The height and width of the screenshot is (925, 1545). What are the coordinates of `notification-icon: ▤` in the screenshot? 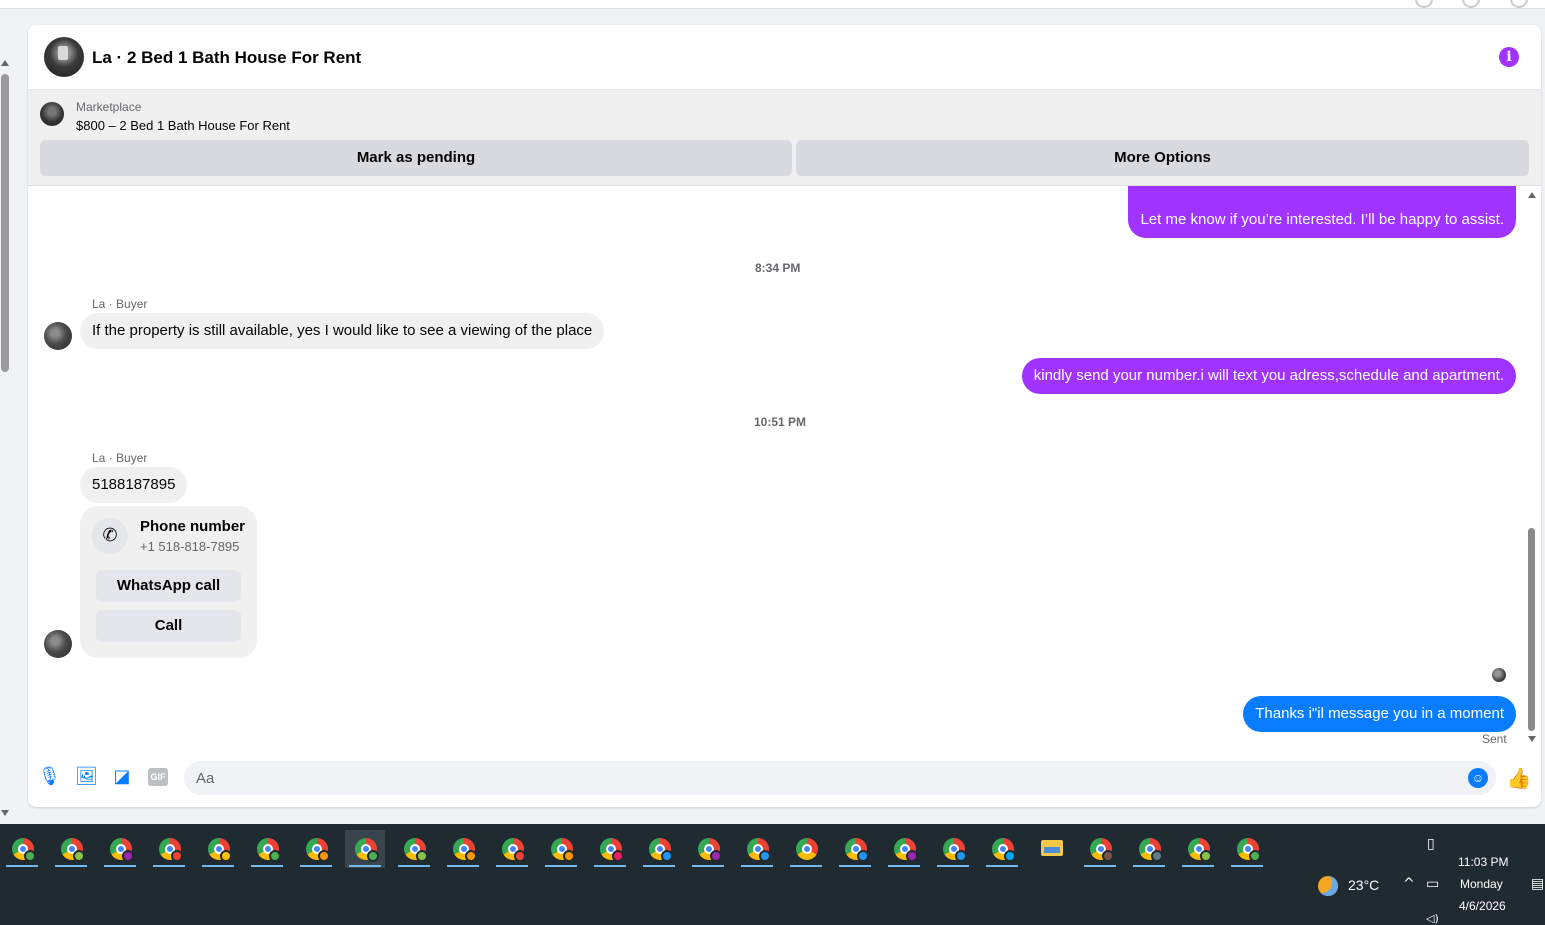 It's located at (1537, 884).